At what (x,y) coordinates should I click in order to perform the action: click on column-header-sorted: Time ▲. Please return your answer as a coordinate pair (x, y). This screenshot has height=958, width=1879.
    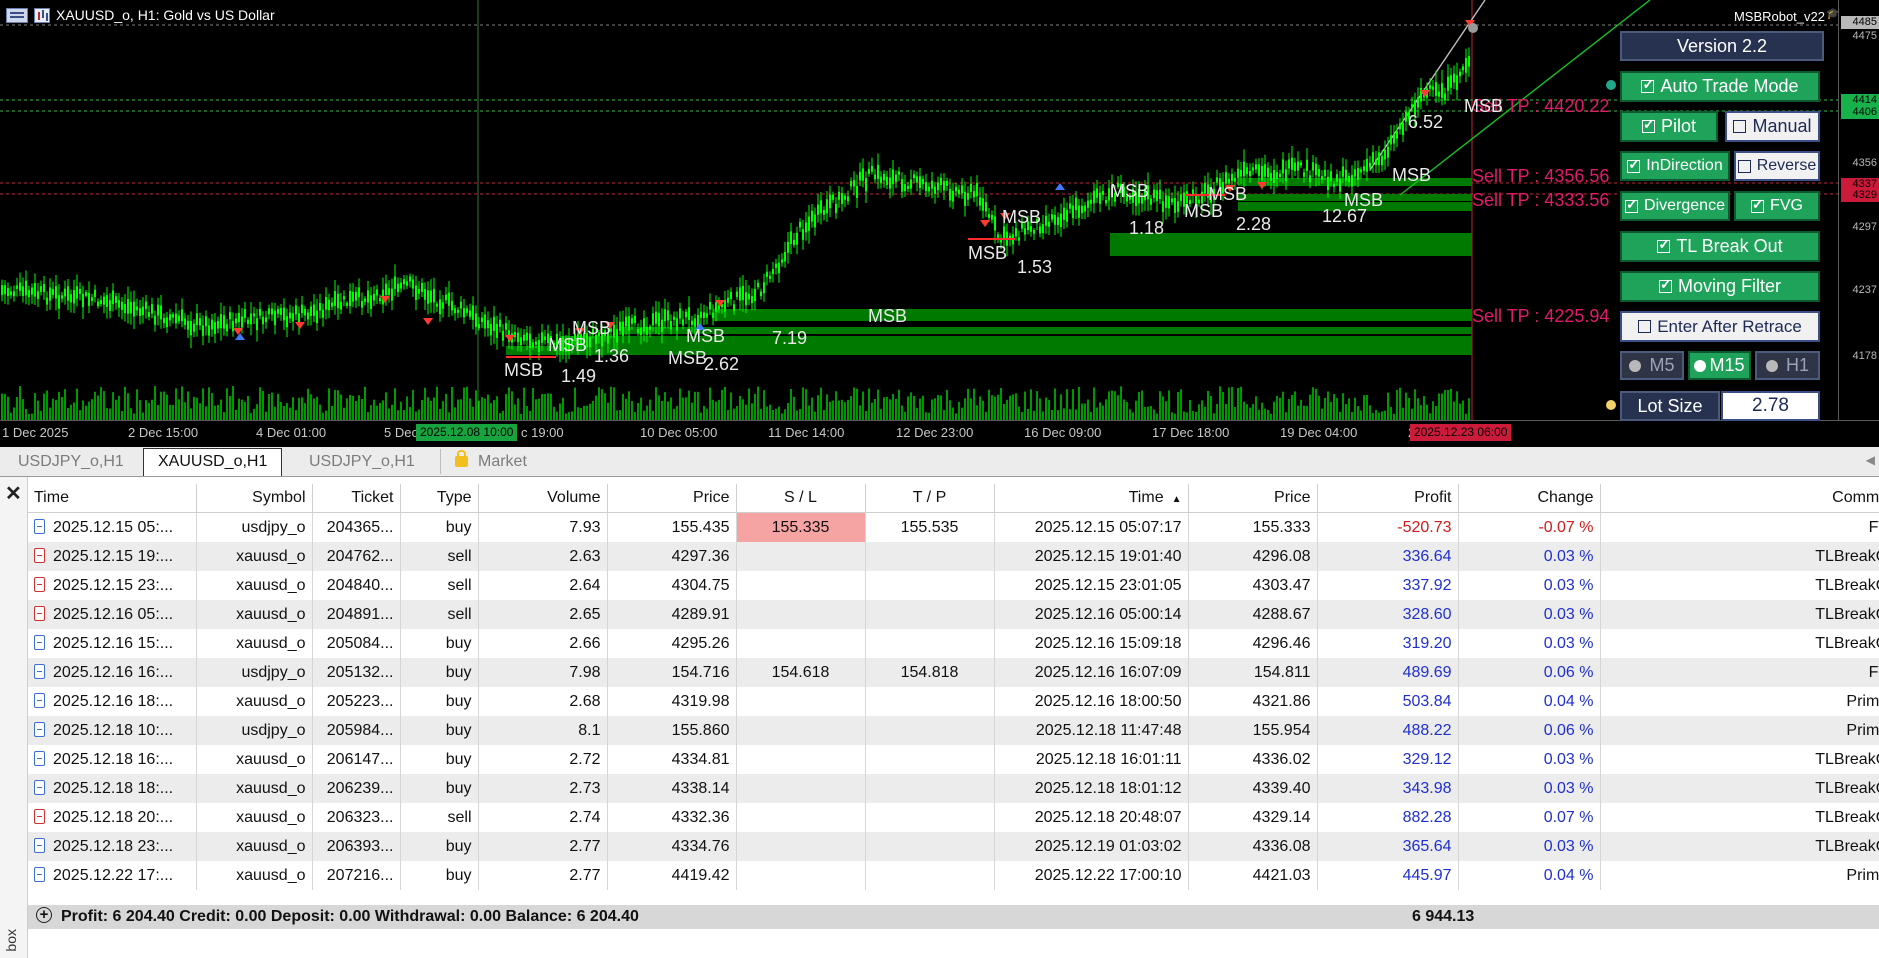
    Looking at the image, I should click on (1091, 498).